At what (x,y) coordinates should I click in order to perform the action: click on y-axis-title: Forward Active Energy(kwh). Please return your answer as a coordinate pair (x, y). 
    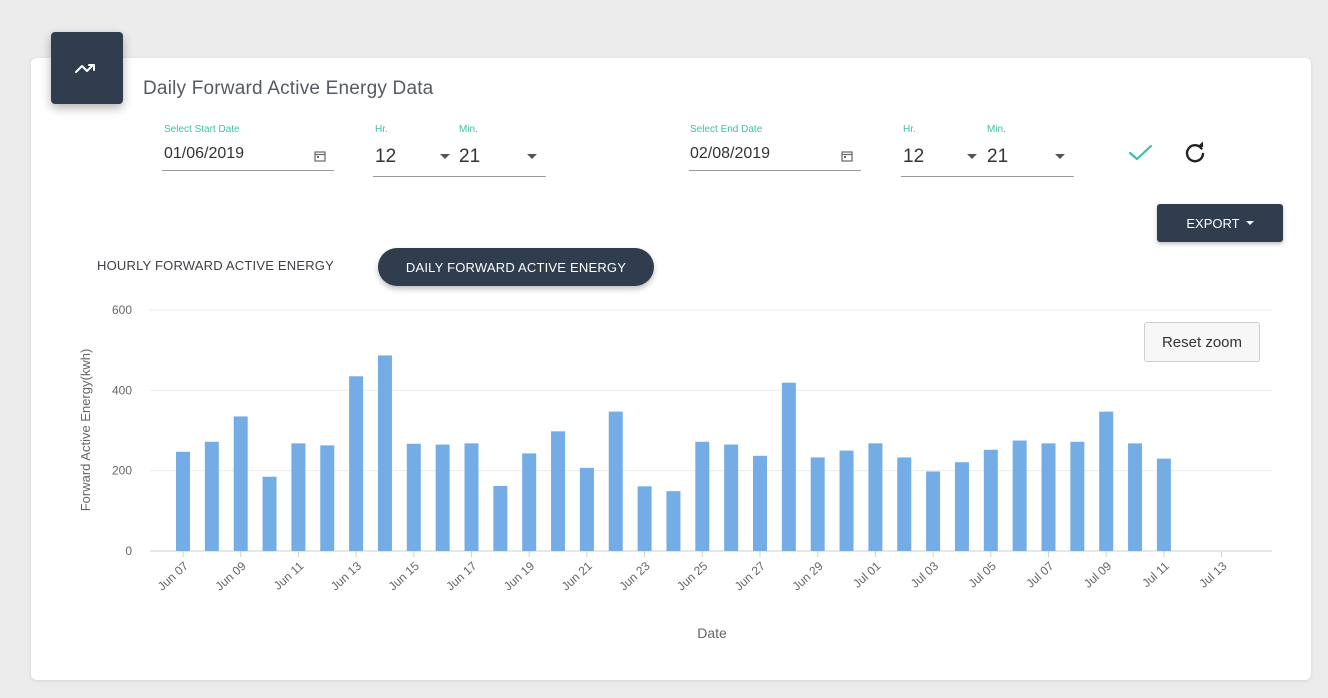
    Looking at the image, I should click on (85, 430).